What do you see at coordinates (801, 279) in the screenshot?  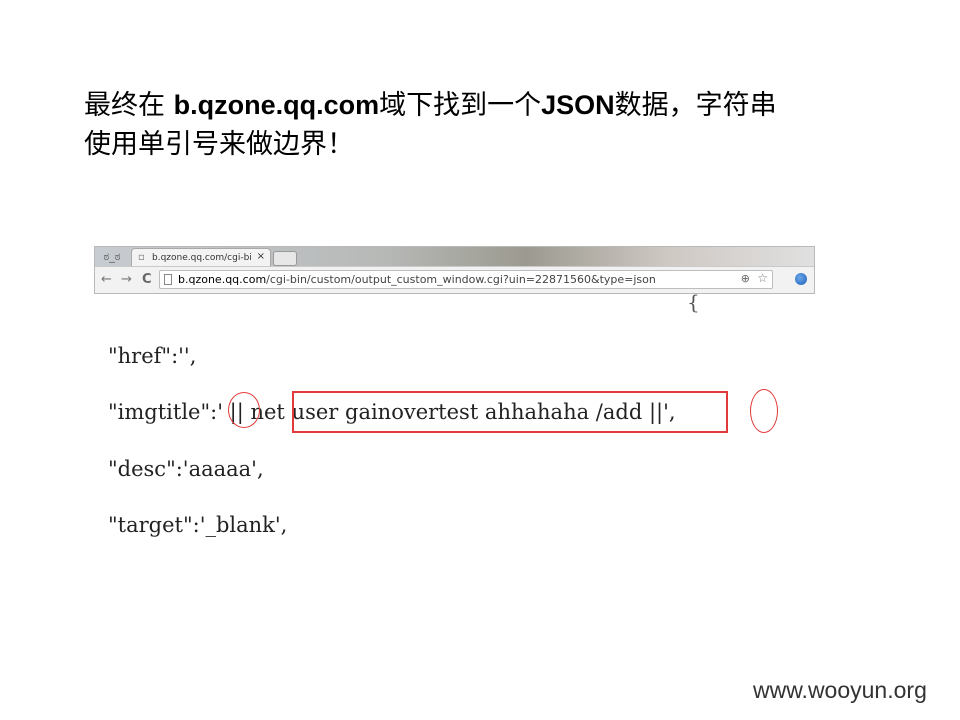 I see `chrome-menu-globe-icon` at bounding box center [801, 279].